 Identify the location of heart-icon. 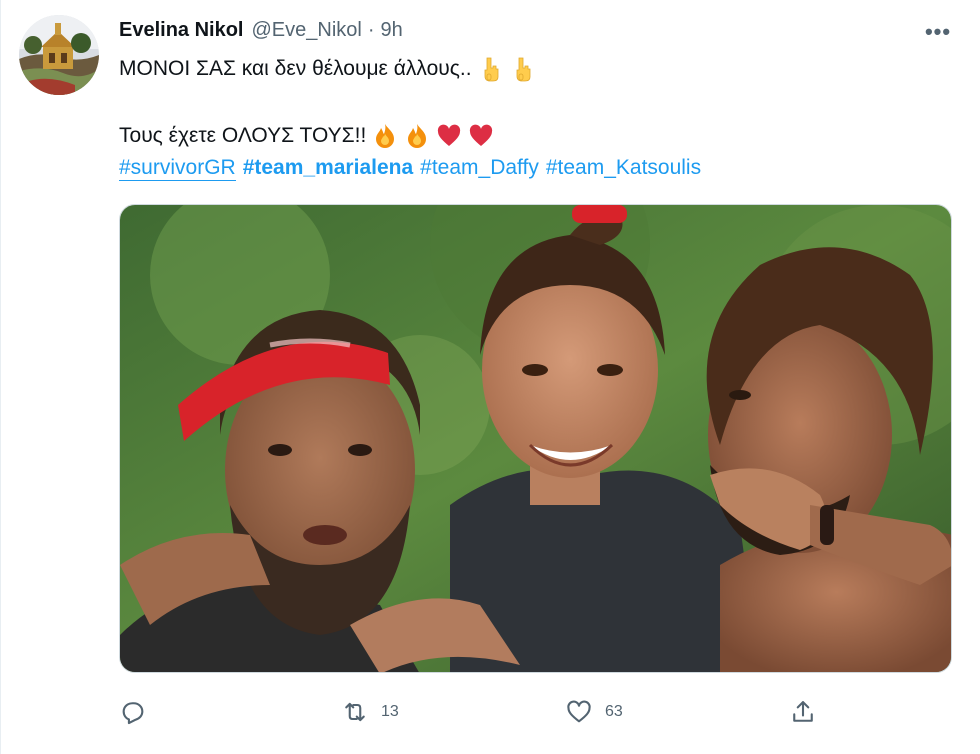
(579, 711).